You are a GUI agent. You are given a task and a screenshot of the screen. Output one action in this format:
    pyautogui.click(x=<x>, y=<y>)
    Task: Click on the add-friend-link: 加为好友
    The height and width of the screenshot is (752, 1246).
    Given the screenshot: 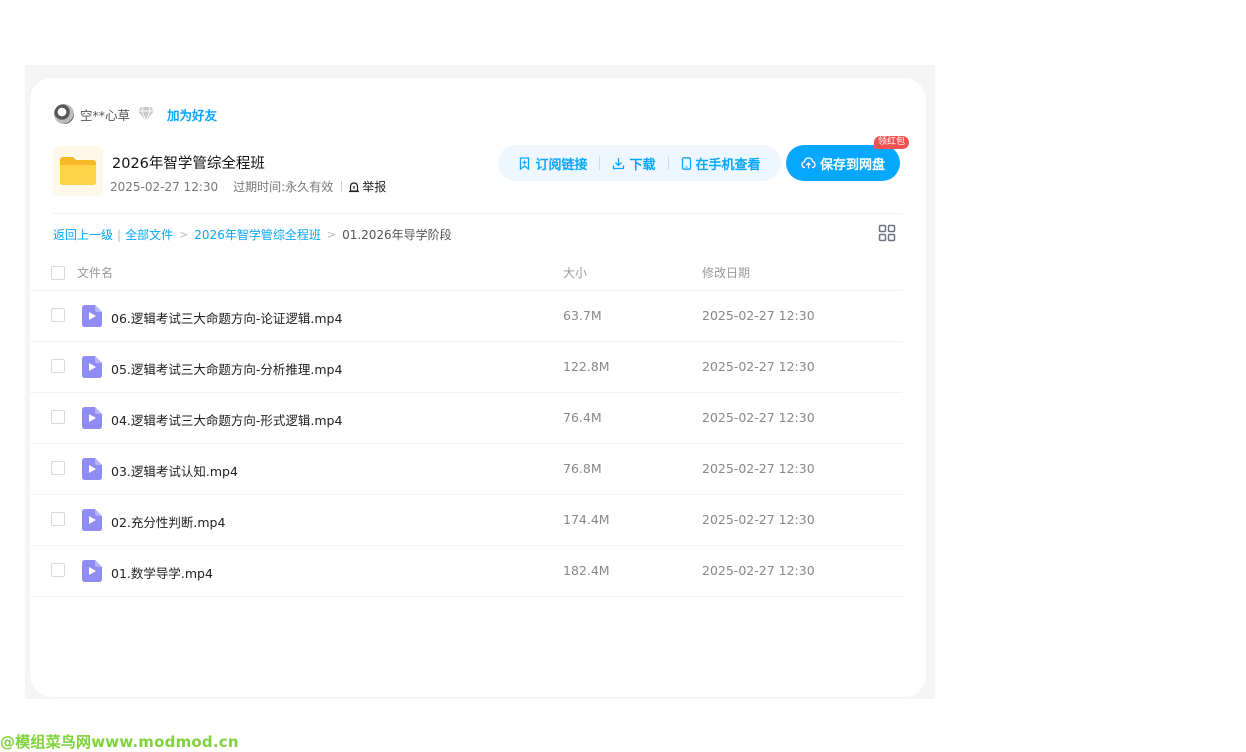 What is the action you would take?
    pyautogui.click(x=192, y=114)
    